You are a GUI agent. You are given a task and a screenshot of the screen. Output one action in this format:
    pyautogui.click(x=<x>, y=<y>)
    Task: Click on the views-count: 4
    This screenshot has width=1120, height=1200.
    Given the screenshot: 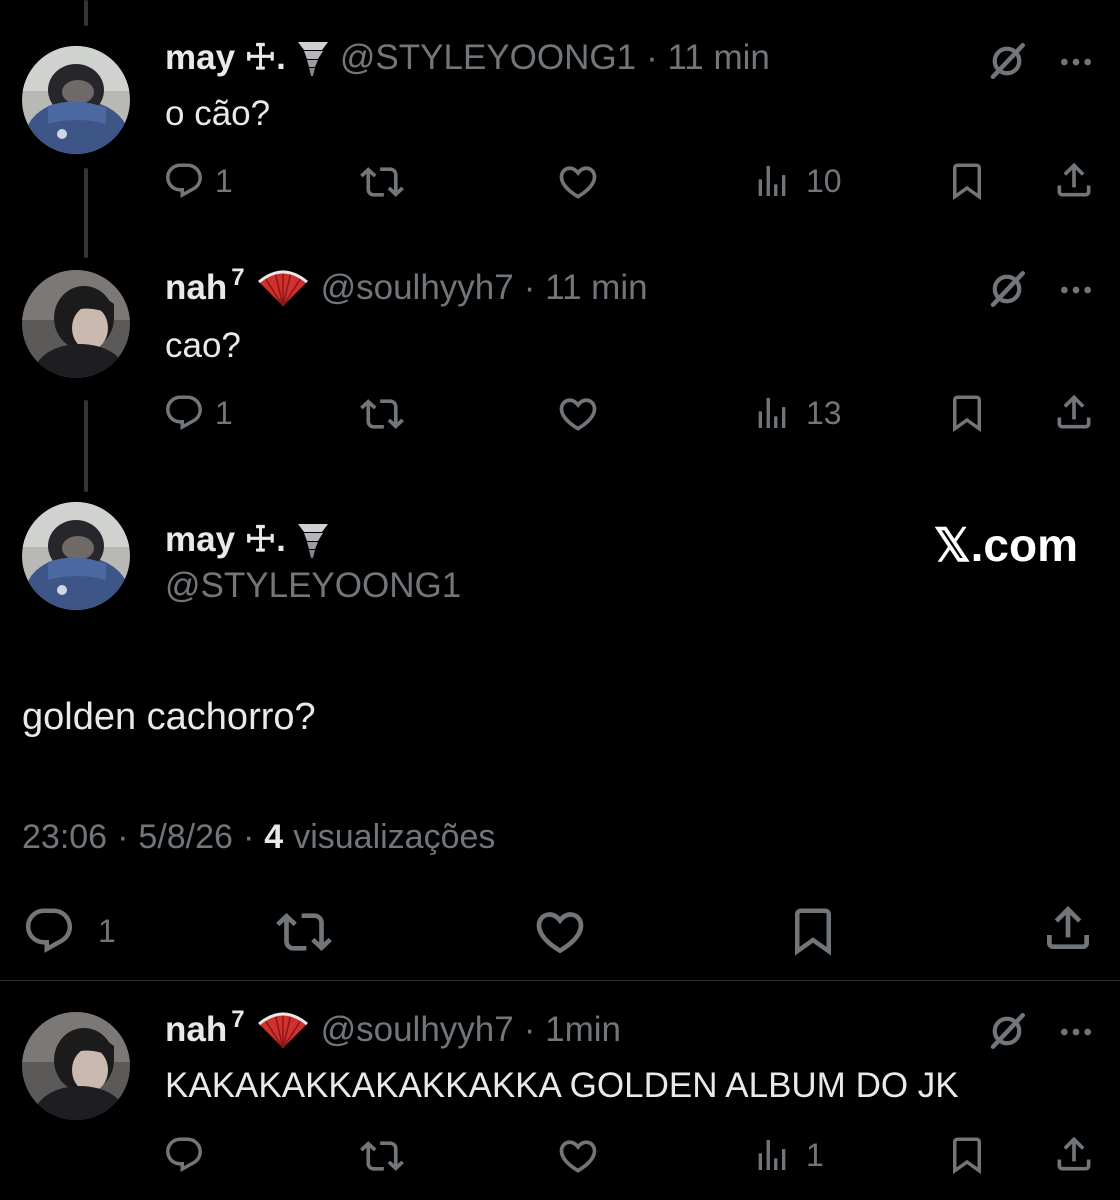 What is the action you would take?
    pyautogui.click(x=274, y=837)
    